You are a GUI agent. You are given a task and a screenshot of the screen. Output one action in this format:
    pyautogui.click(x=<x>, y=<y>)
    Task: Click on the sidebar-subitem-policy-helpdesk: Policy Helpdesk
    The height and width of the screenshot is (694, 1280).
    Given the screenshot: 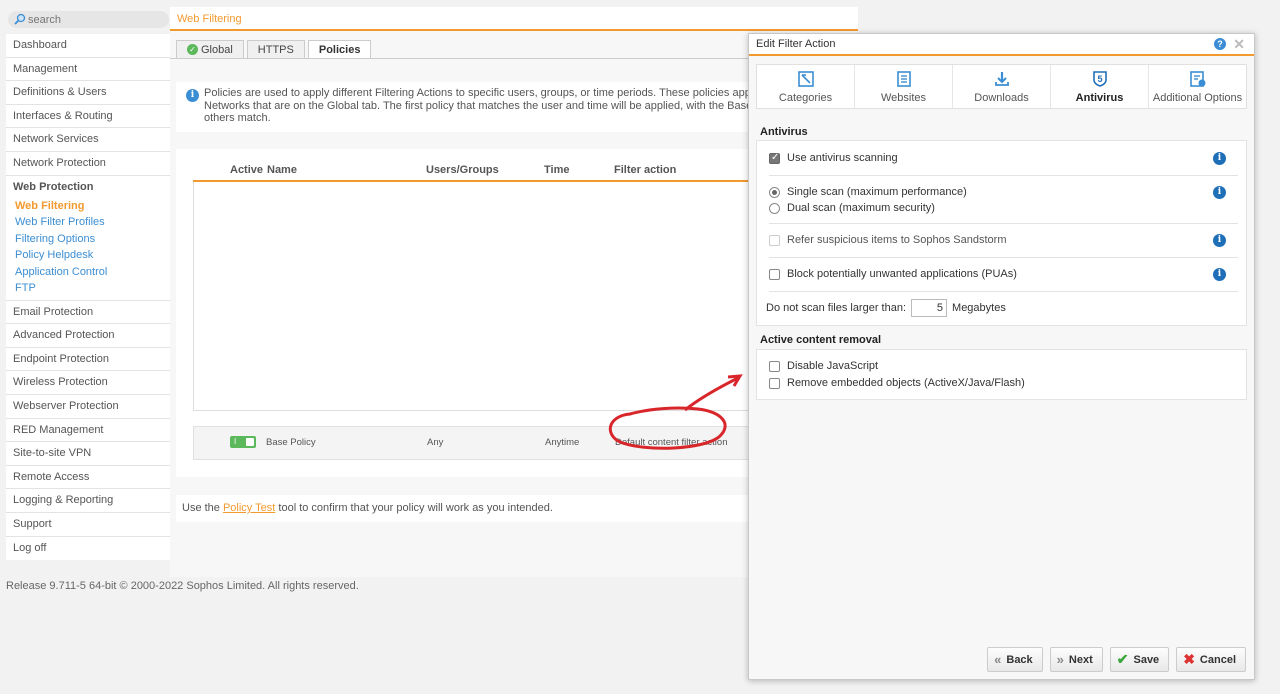 What is the action you would take?
    pyautogui.click(x=88, y=255)
    